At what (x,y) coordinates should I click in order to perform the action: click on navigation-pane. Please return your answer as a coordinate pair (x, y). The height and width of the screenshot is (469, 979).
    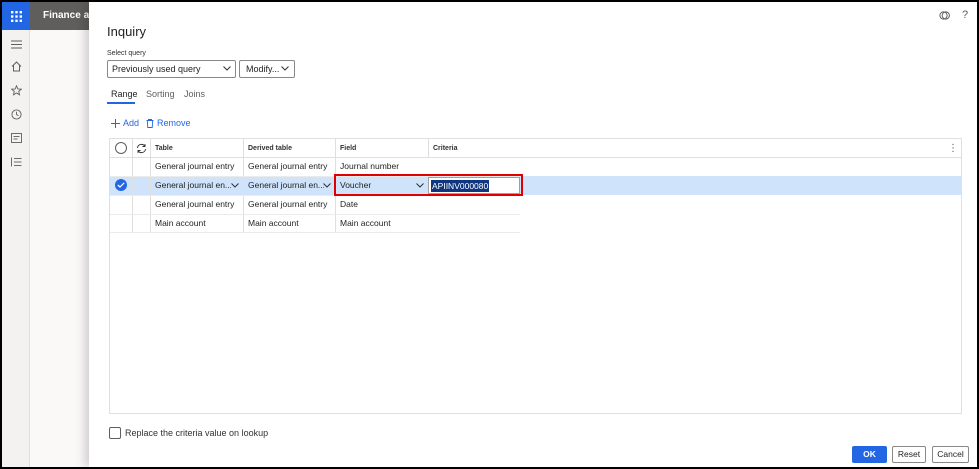
    Looking at the image, I should click on (16, 248).